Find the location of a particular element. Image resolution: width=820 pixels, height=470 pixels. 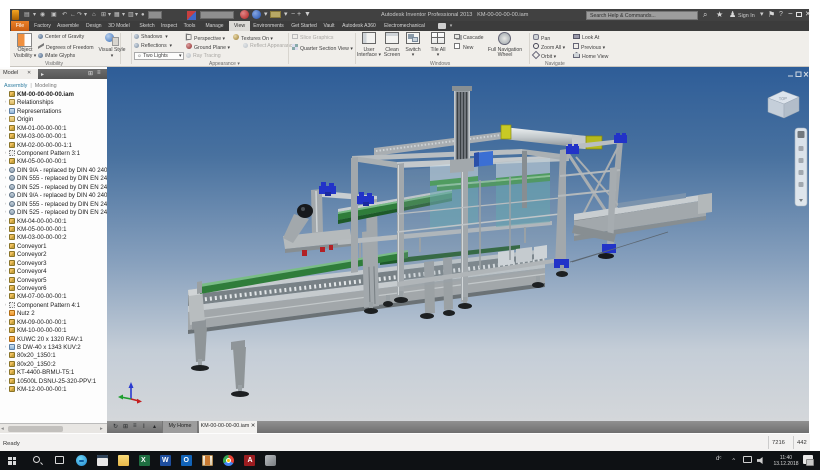

svg-text: TOP is located at coordinates (783, 98).